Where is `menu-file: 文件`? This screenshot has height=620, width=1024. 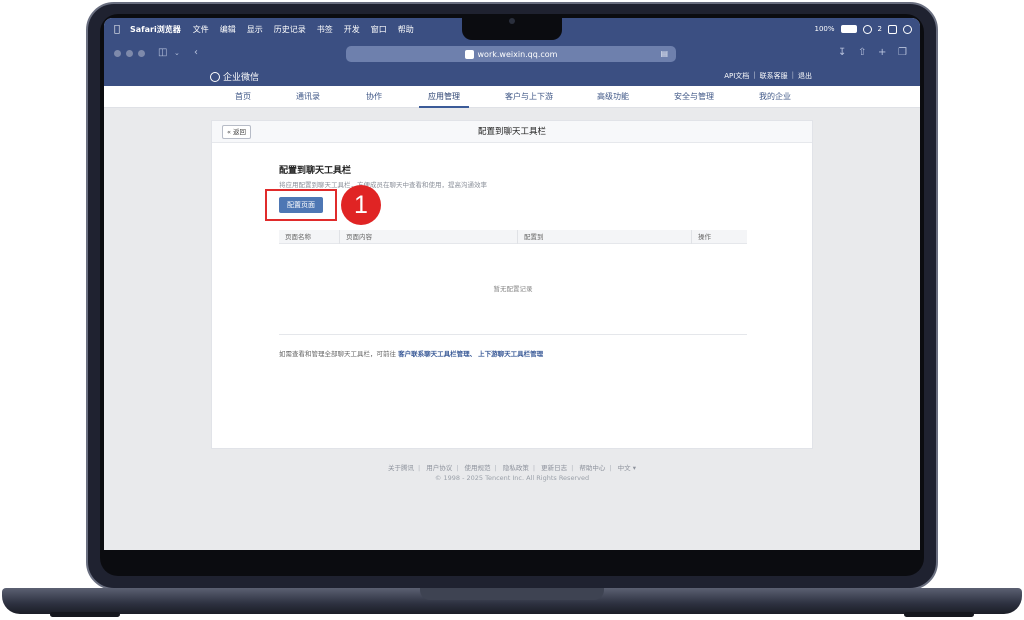 menu-file: 文件 is located at coordinates (201, 29).